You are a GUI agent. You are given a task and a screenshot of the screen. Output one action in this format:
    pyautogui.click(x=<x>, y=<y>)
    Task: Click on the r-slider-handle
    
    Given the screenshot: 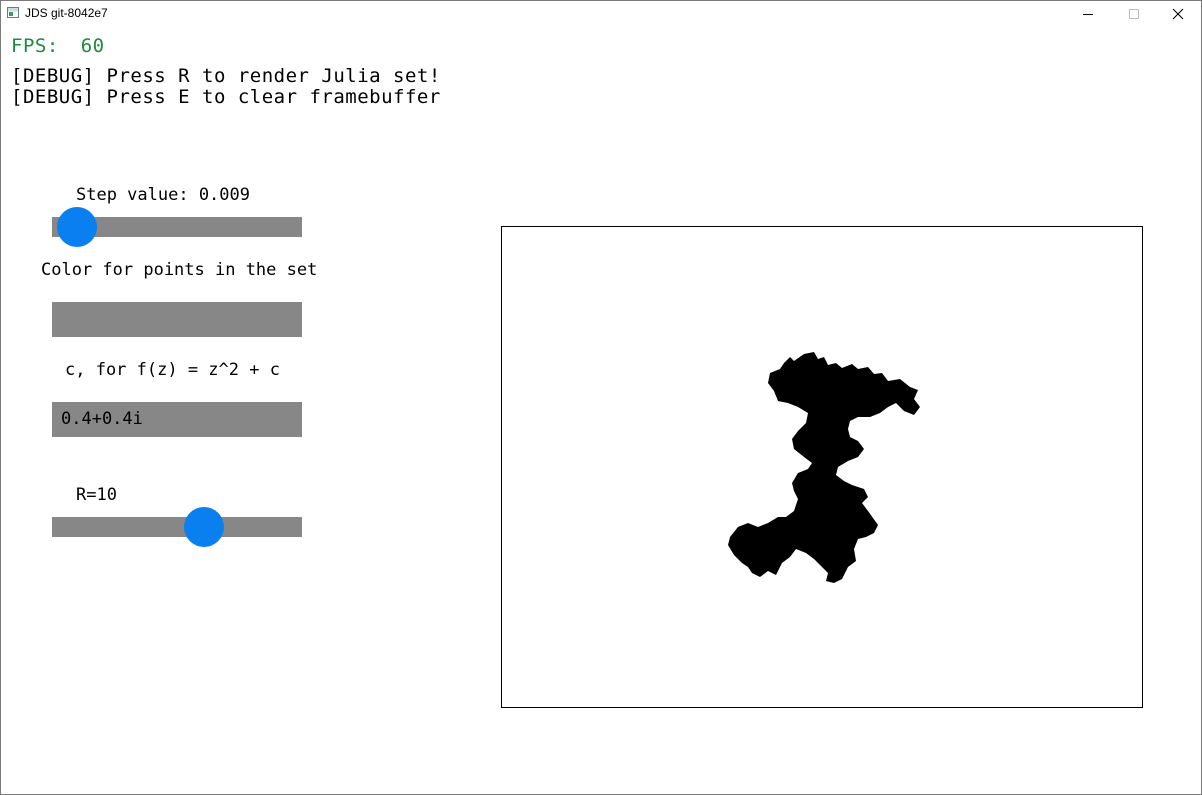 What is the action you would take?
    pyautogui.click(x=204, y=527)
    